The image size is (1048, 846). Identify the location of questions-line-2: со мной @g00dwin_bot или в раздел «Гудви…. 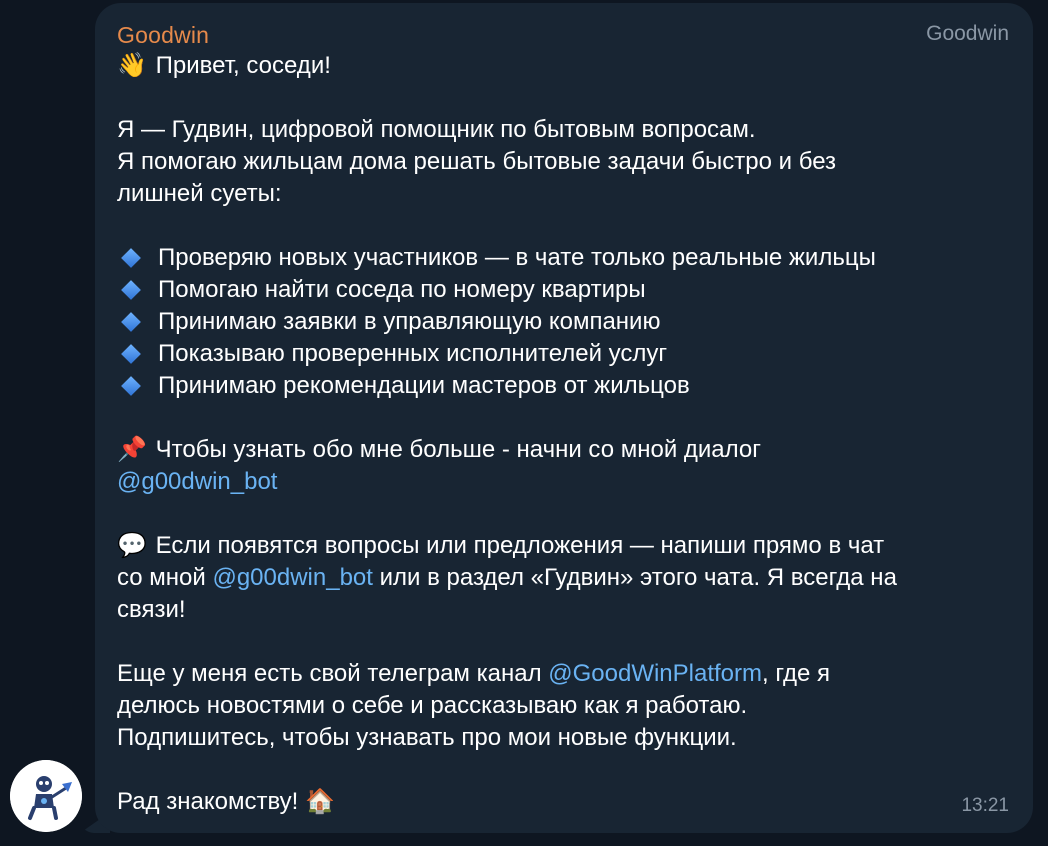
(507, 577).